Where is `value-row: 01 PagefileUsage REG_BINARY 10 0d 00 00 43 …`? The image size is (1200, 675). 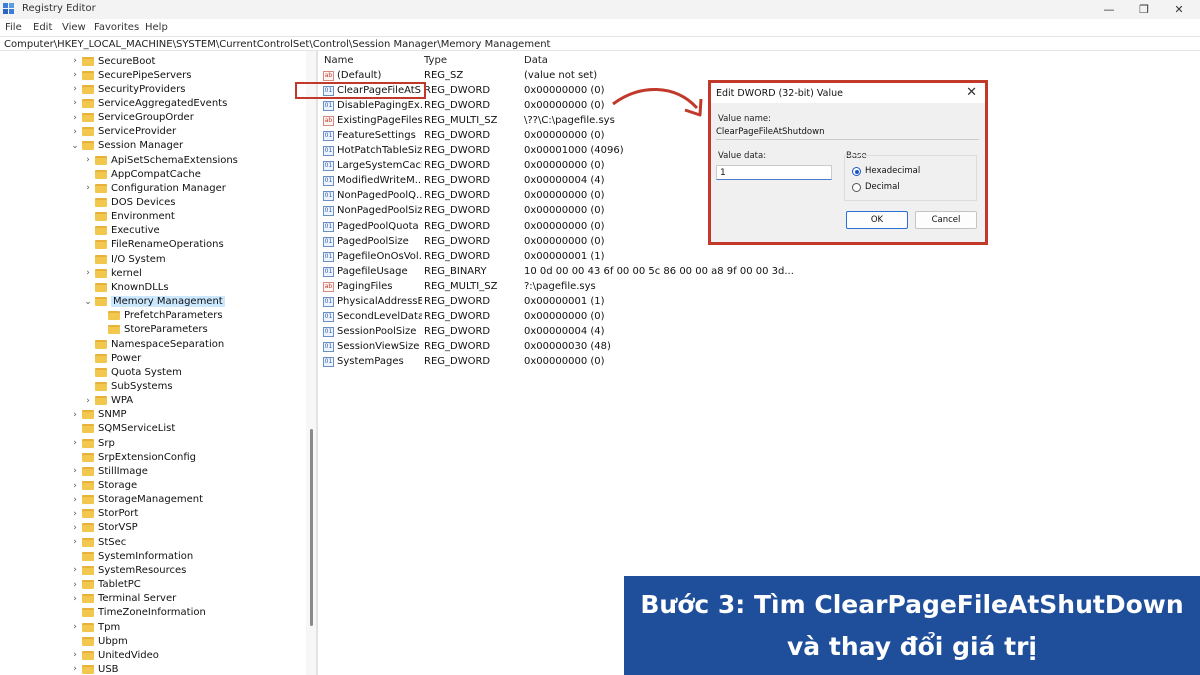
value-row: 01 PagefileUsage REG_BINARY 10 0d 00 00 43 … is located at coordinates (556, 272).